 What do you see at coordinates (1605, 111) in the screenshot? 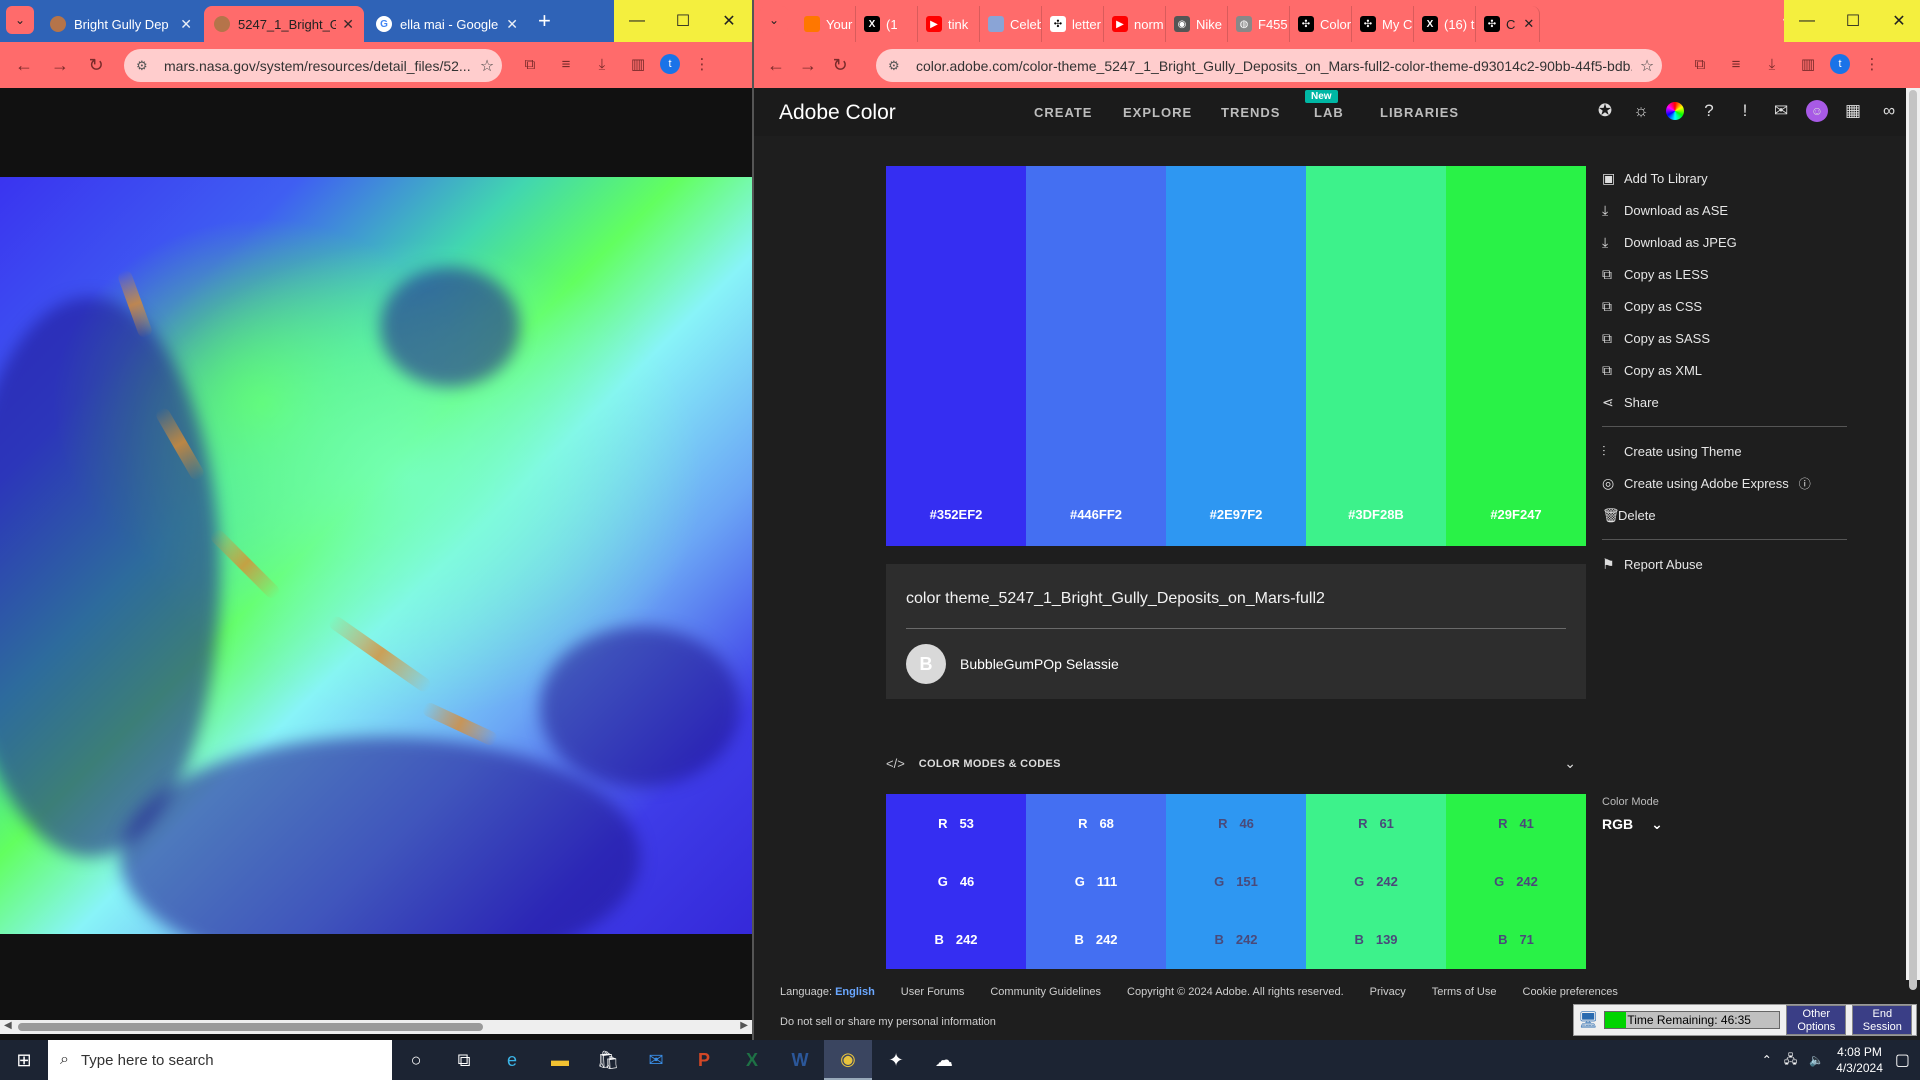
I see `star-badge-icon: ✪` at bounding box center [1605, 111].